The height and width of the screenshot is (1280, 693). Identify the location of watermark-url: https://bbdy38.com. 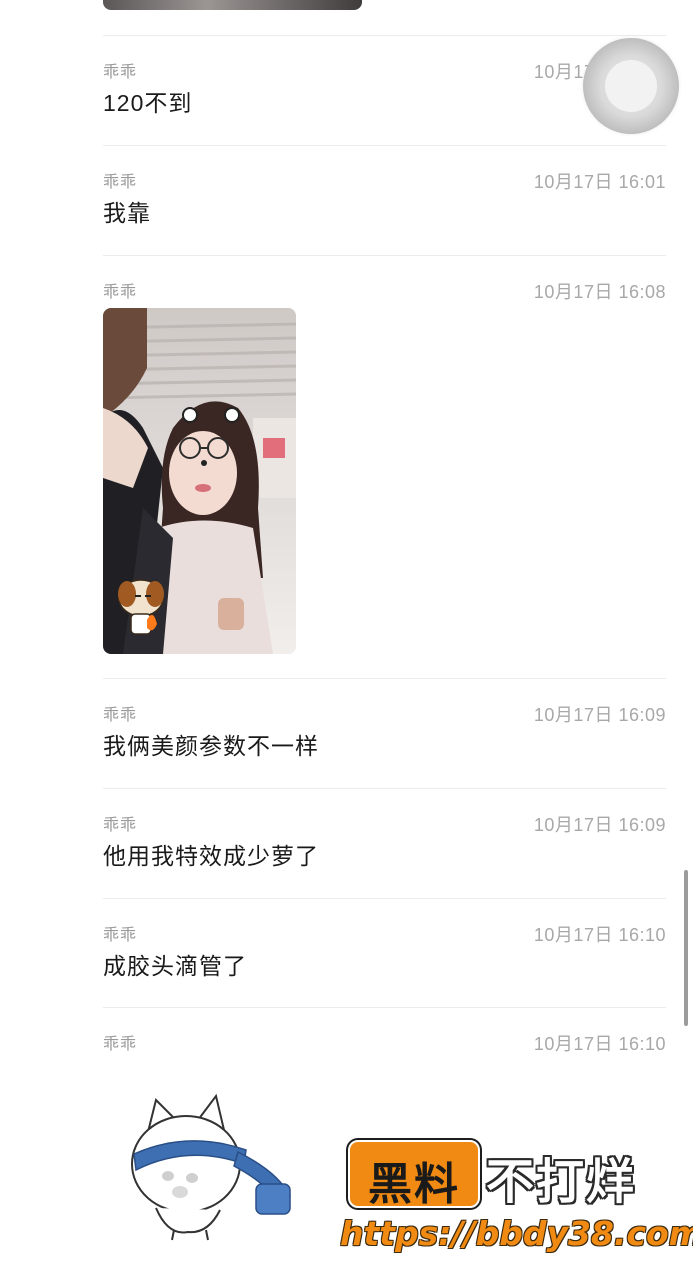
(516, 1233).